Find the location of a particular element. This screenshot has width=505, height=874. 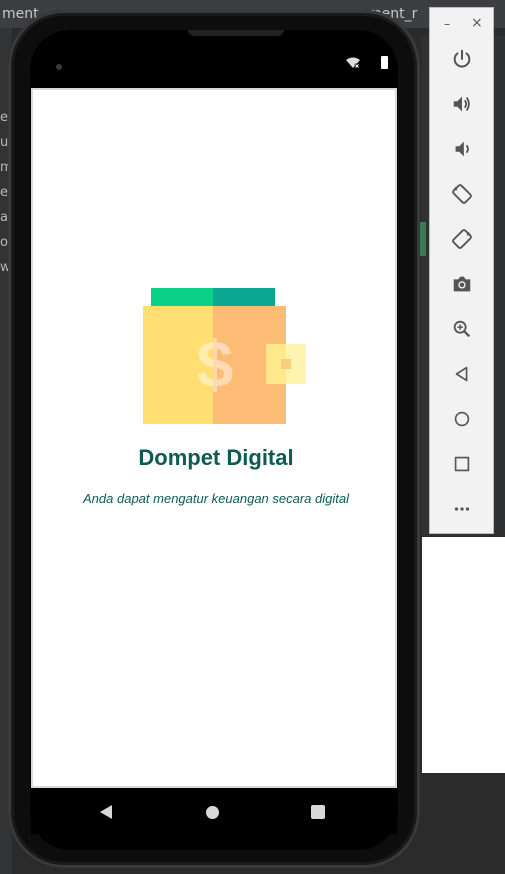

overview-button is located at coordinates (462, 464).